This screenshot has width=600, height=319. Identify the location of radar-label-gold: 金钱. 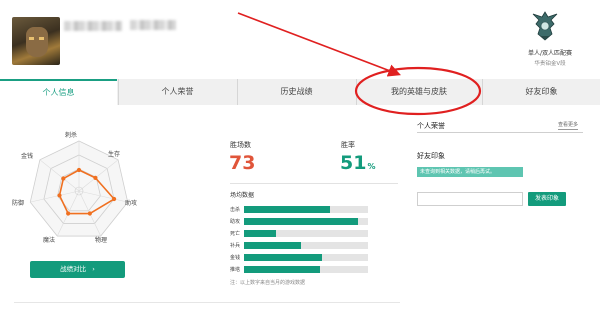
(27, 156).